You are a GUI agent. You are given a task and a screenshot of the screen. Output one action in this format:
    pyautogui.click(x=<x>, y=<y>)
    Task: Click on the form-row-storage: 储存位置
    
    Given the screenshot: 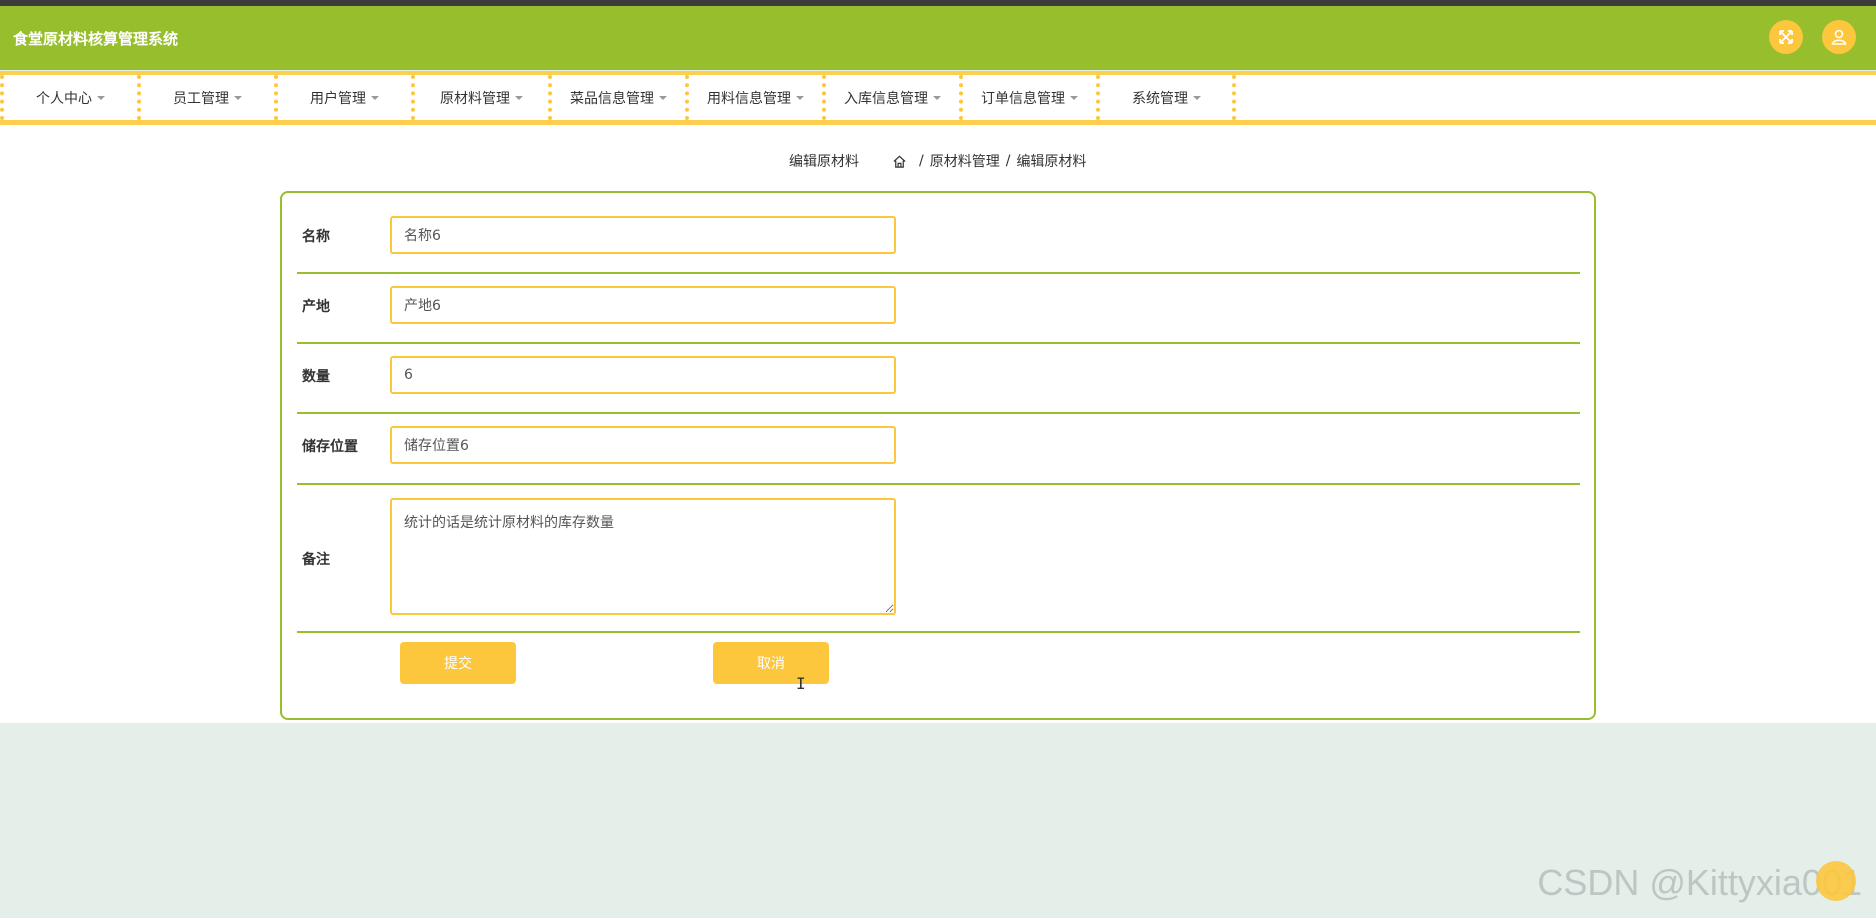 What is the action you would take?
    pyautogui.click(x=938, y=449)
    